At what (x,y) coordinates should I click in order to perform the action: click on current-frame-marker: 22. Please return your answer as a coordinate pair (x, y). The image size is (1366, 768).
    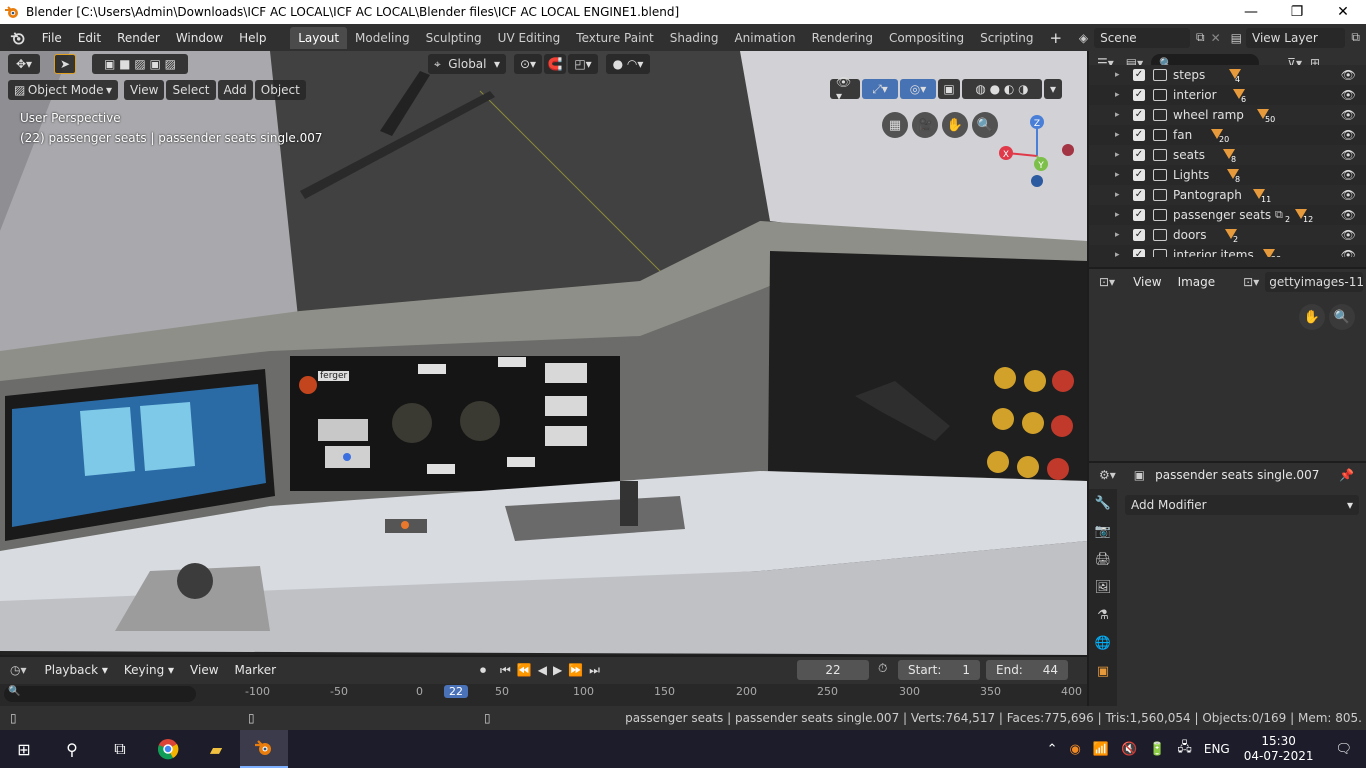
    Looking at the image, I should click on (456, 691).